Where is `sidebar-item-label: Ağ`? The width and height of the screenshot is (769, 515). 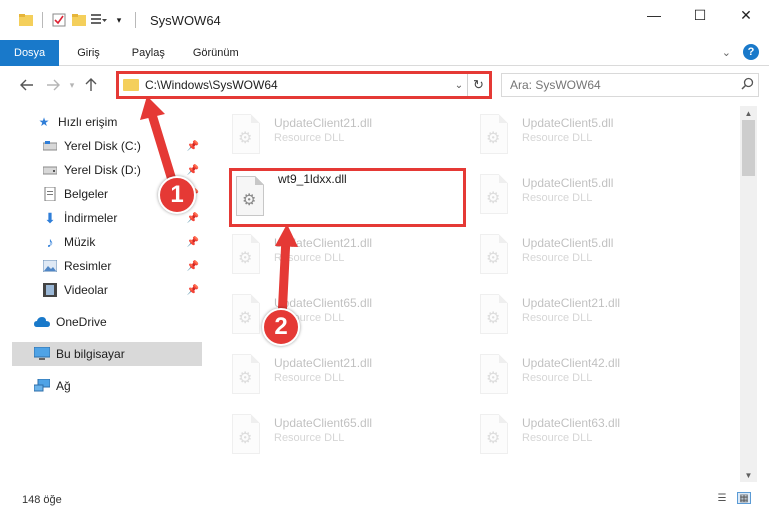
sidebar-item-label: Ağ is located at coordinates (63, 386).